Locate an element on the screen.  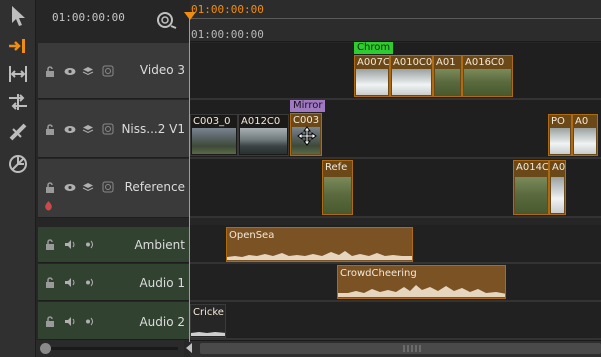
link-tool-icon is located at coordinates (18, 164).